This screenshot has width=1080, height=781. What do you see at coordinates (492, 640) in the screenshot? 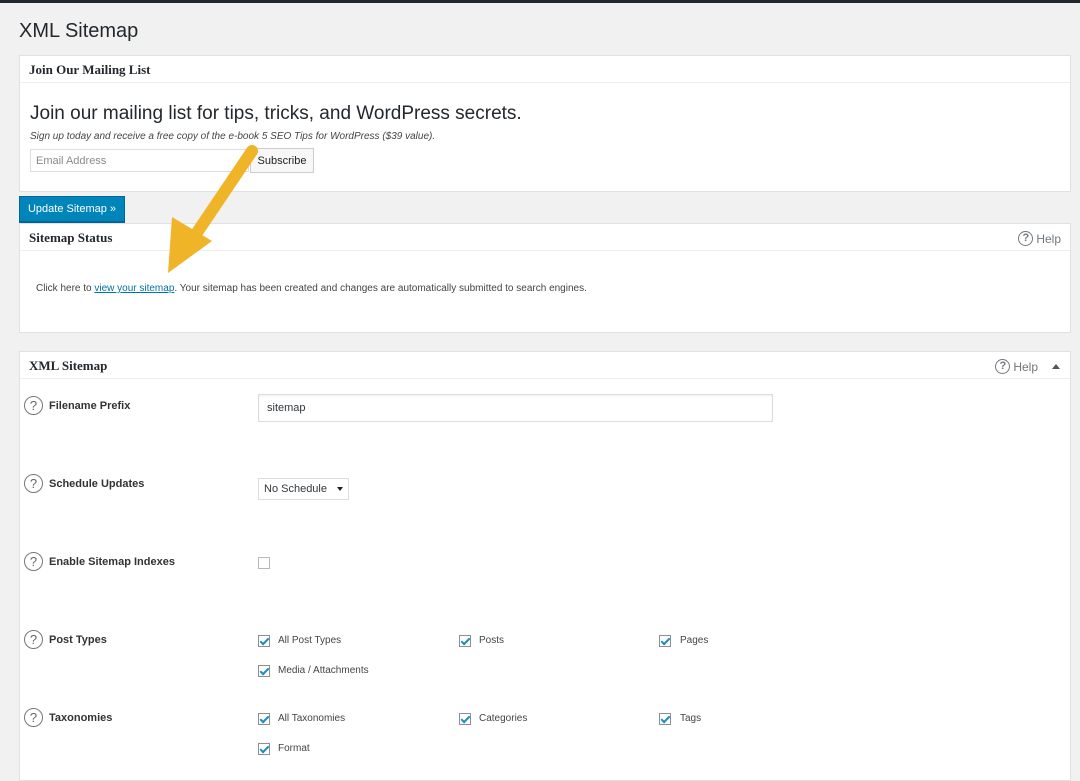
I see `post-type-posts-label: Posts` at bounding box center [492, 640].